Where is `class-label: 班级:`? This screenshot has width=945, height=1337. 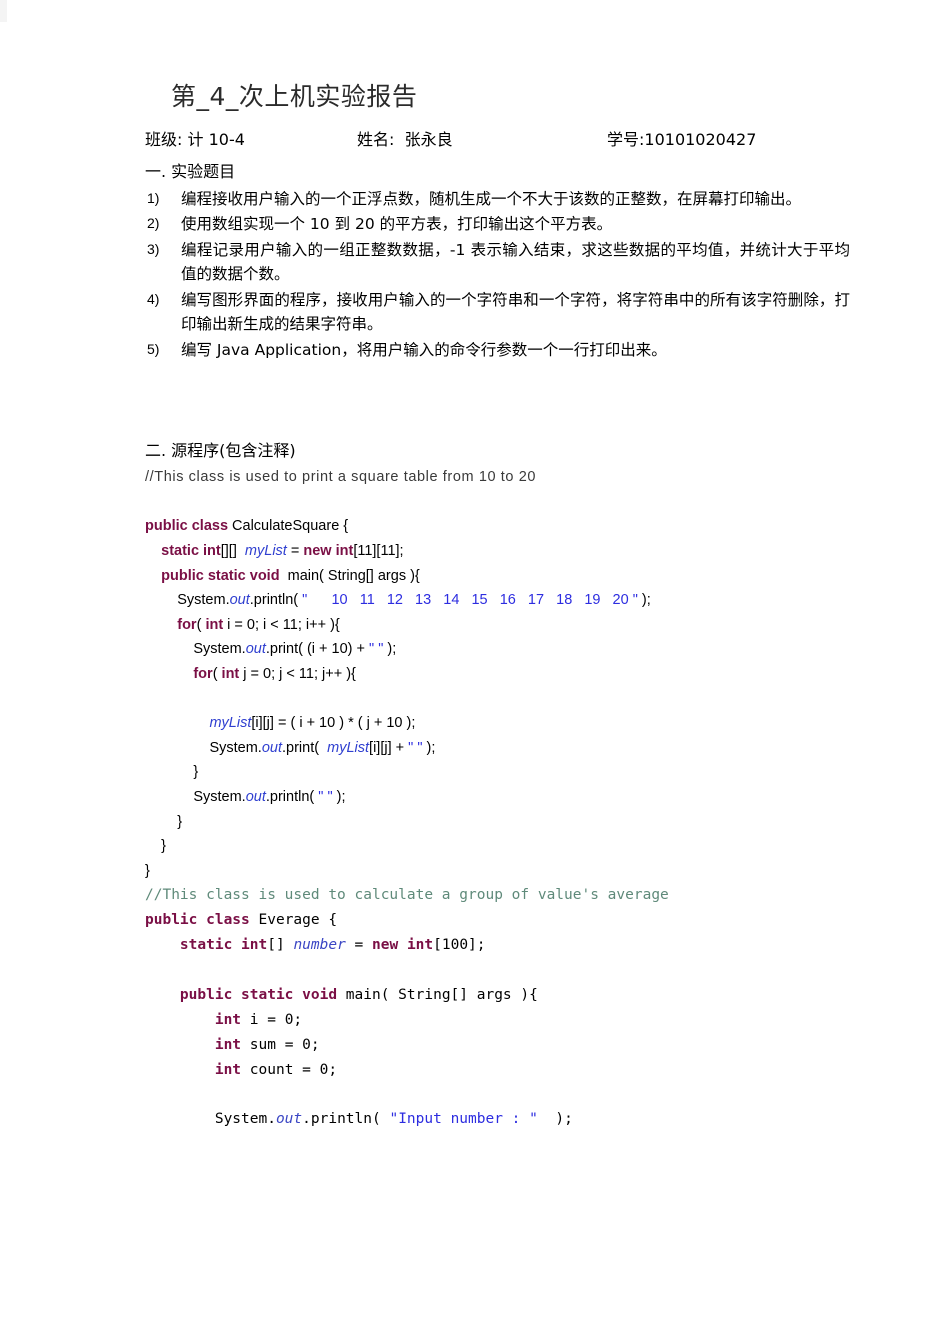 class-label: 班级: is located at coordinates (164, 139).